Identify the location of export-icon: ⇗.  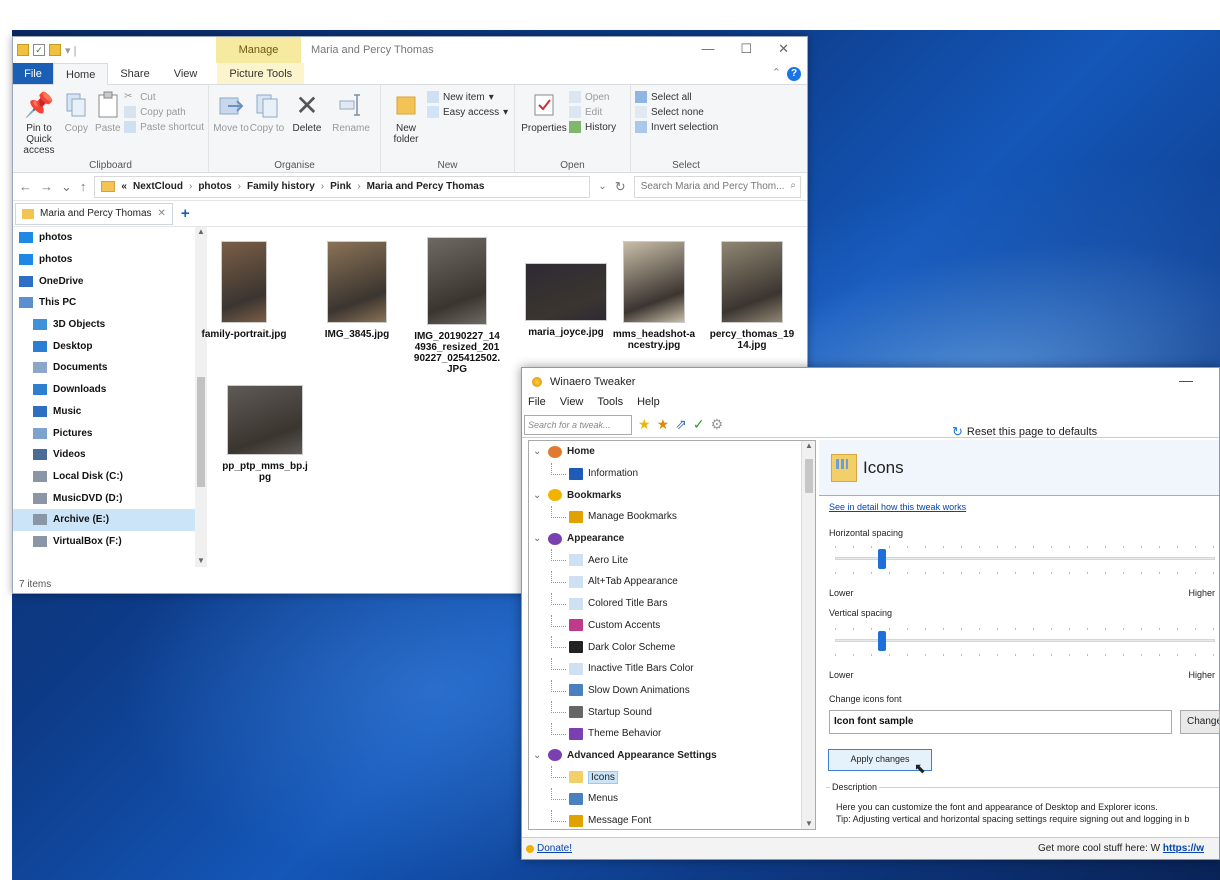
(681, 424).